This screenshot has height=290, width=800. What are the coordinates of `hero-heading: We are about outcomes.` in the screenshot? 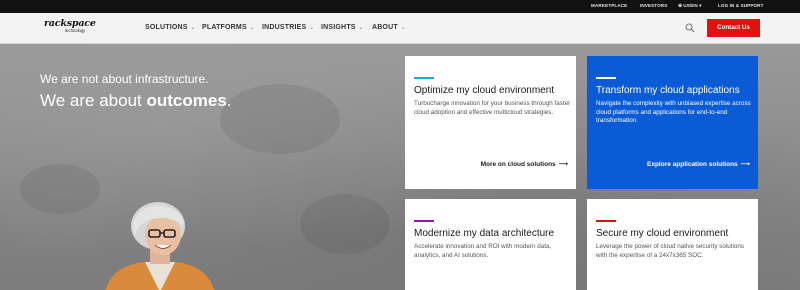 It's located at (136, 101).